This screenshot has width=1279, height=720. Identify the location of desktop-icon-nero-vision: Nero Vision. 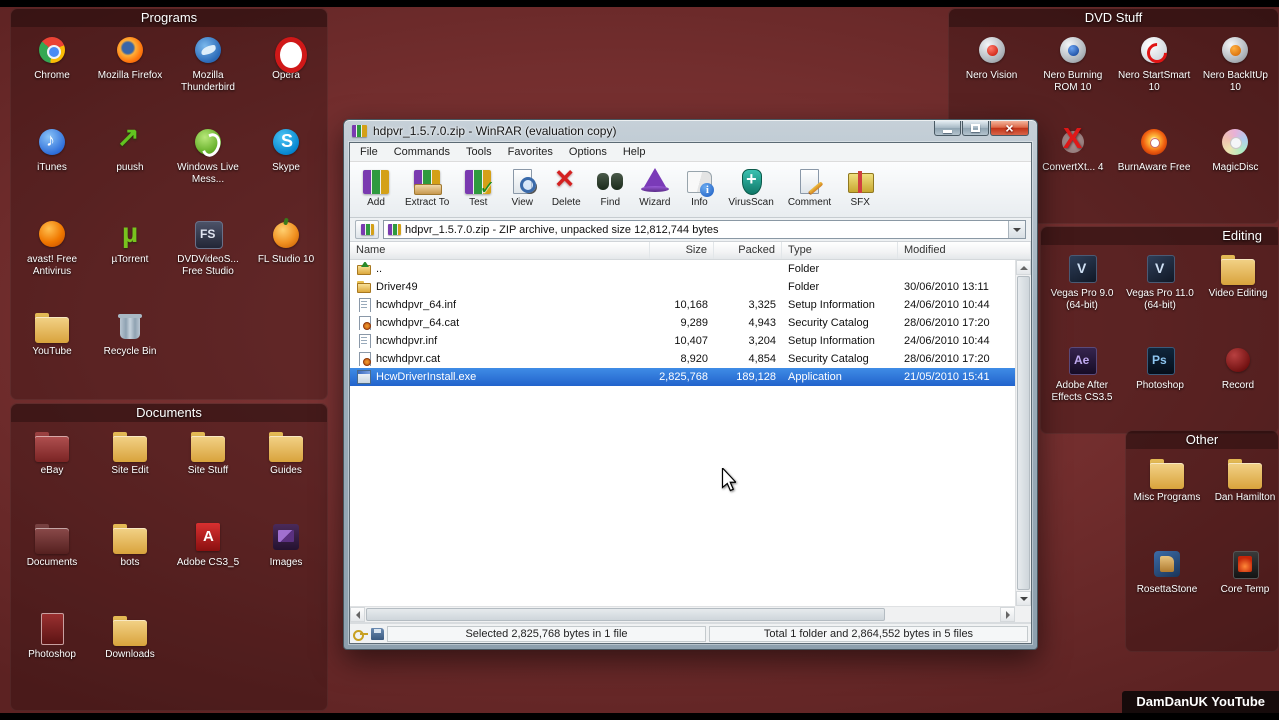
(992, 79).